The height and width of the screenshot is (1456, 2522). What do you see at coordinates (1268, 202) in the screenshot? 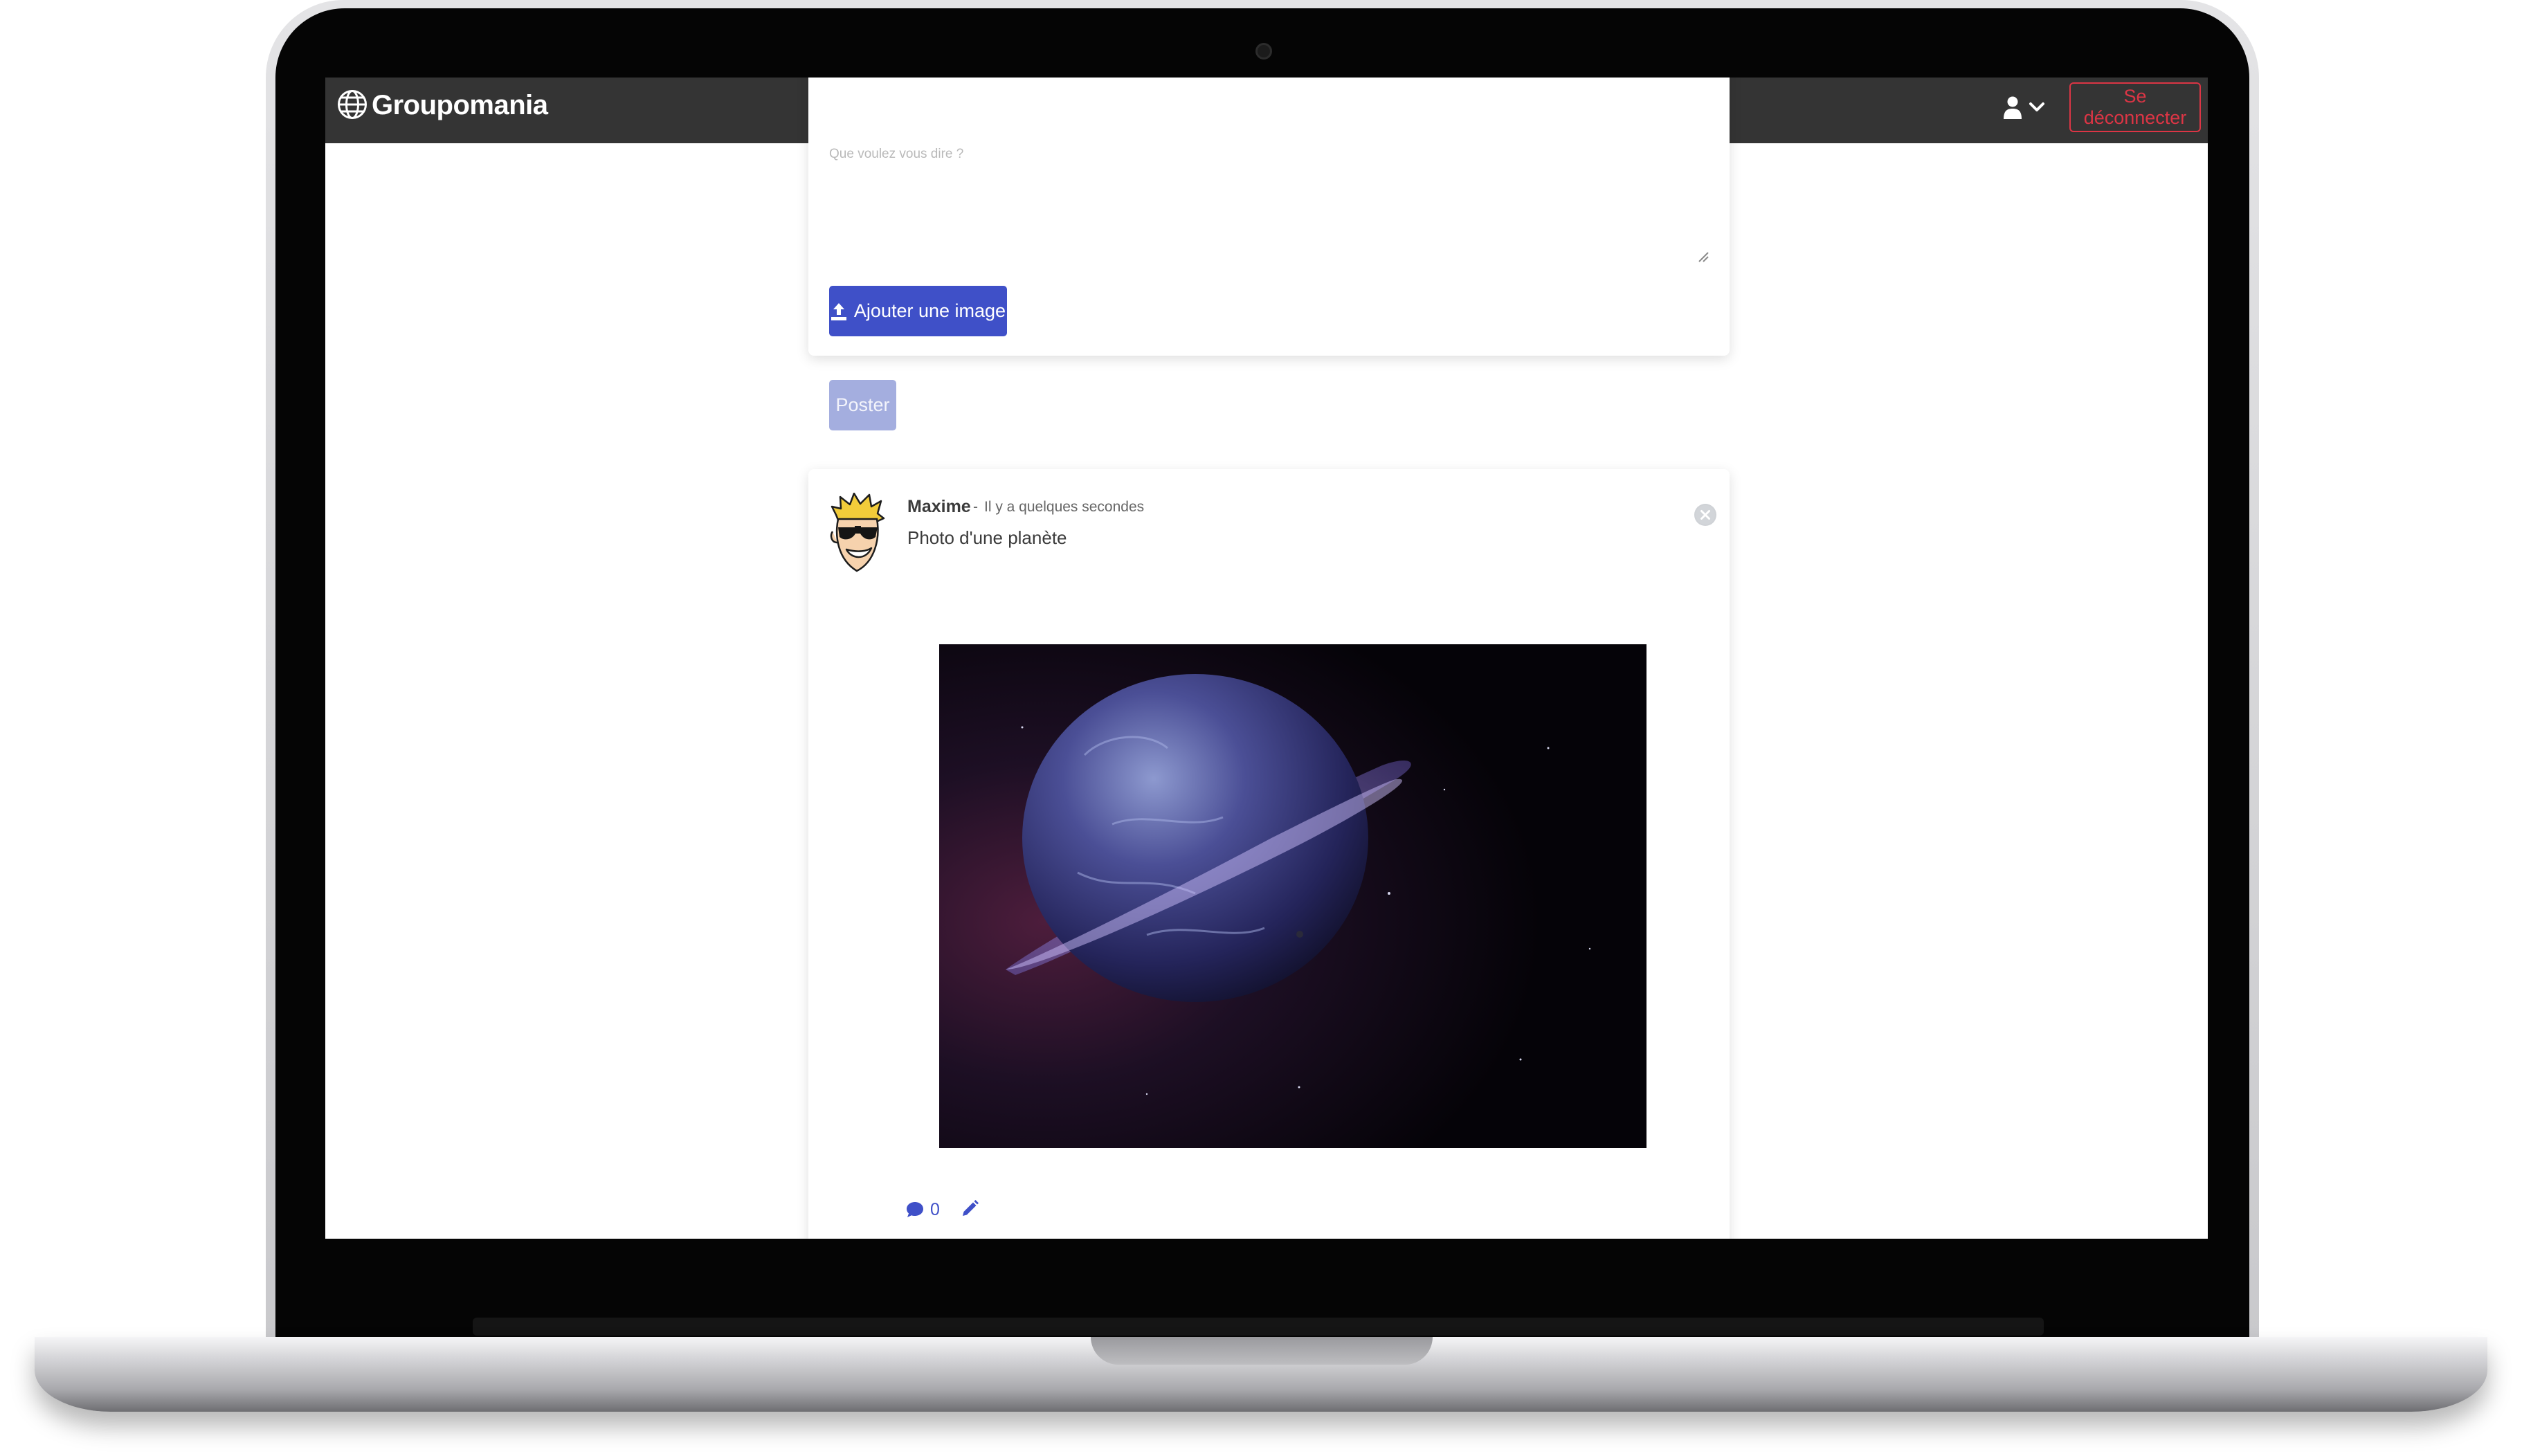
I see `post-text-input` at bounding box center [1268, 202].